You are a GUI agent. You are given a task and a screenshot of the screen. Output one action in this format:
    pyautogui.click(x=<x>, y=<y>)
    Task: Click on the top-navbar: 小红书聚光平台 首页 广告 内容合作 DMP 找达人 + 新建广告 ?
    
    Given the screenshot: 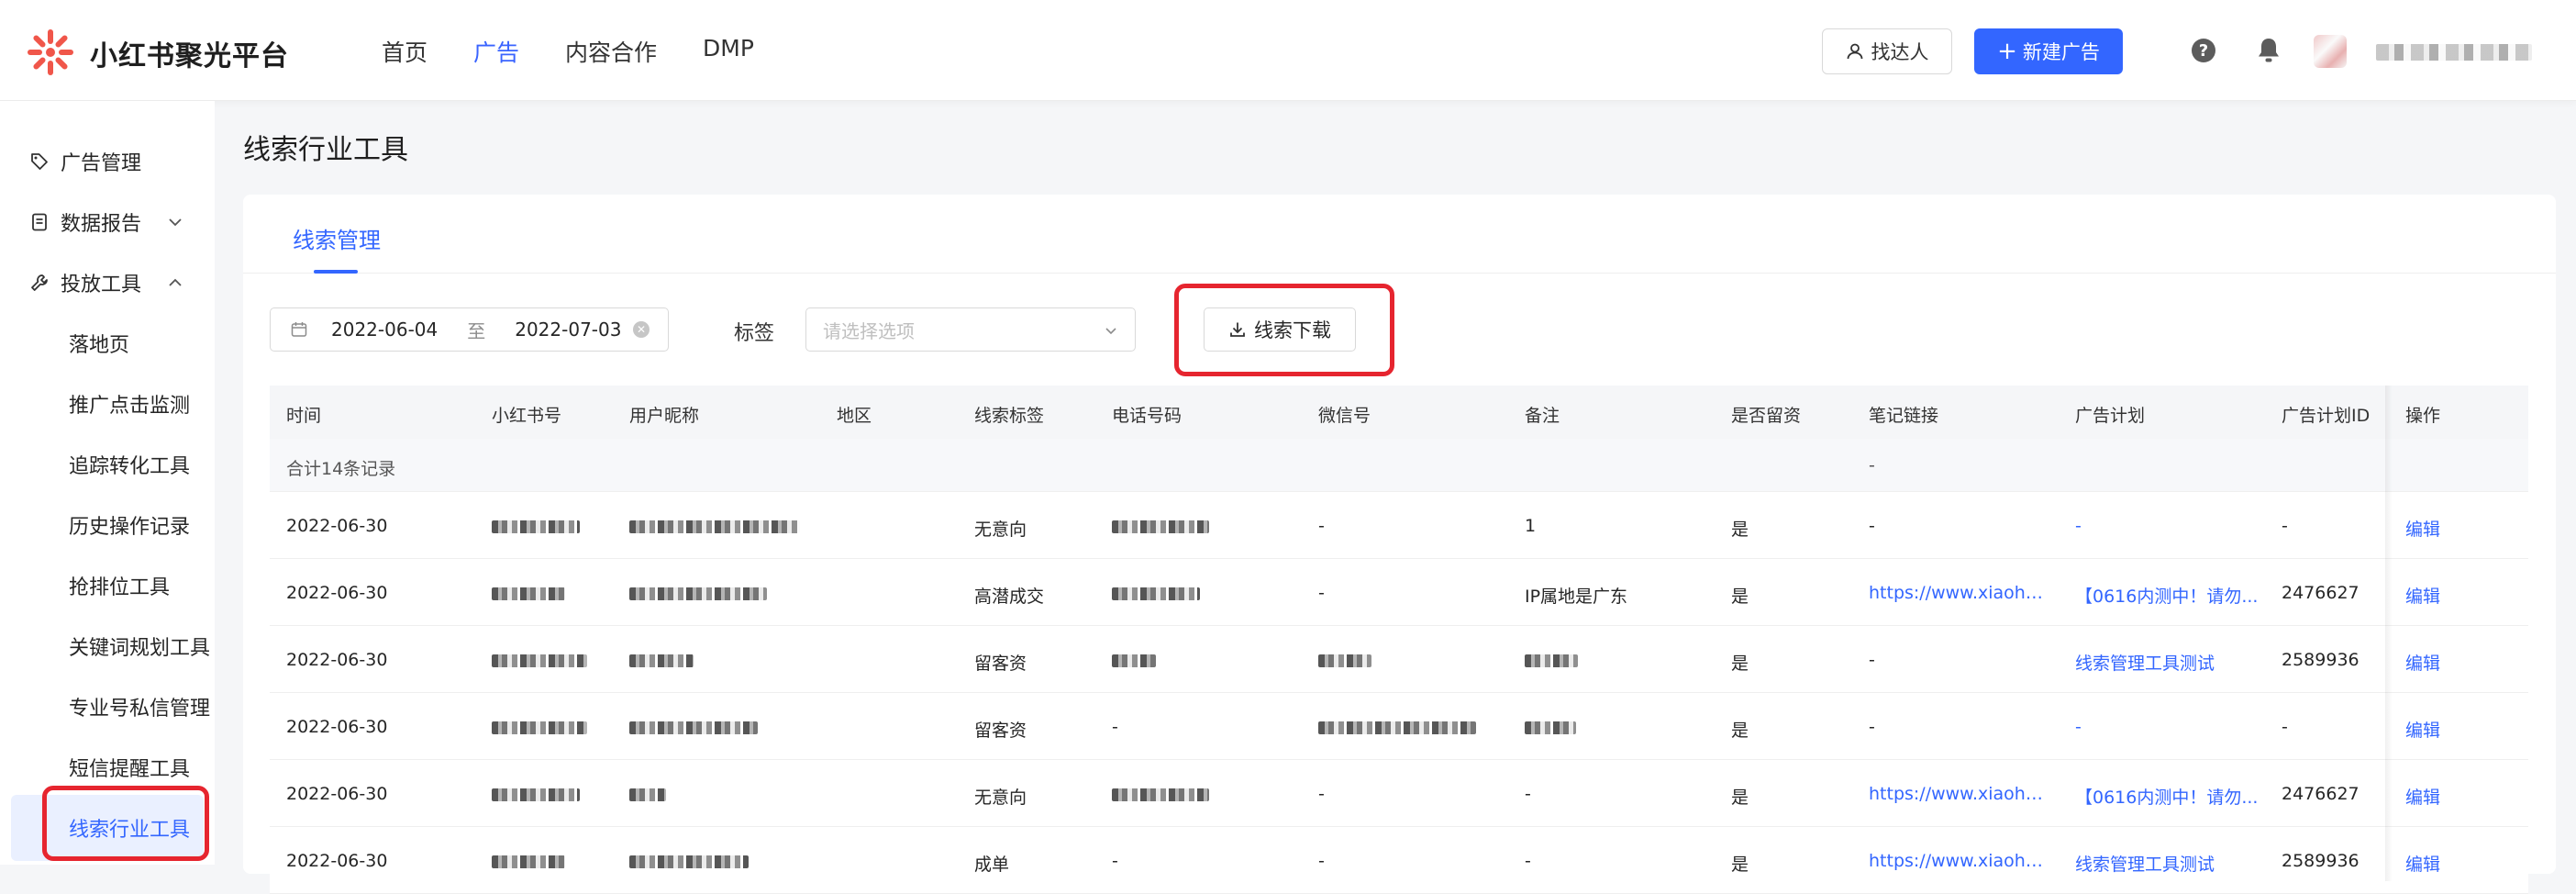 What is the action you would take?
    pyautogui.click(x=1288, y=50)
    